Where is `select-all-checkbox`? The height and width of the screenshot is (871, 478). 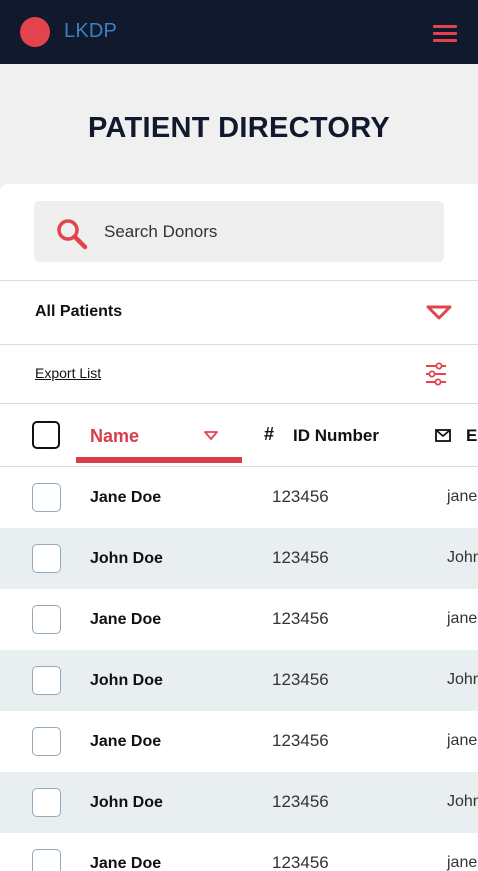 select-all-checkbox is located at coordinates (46, 435).